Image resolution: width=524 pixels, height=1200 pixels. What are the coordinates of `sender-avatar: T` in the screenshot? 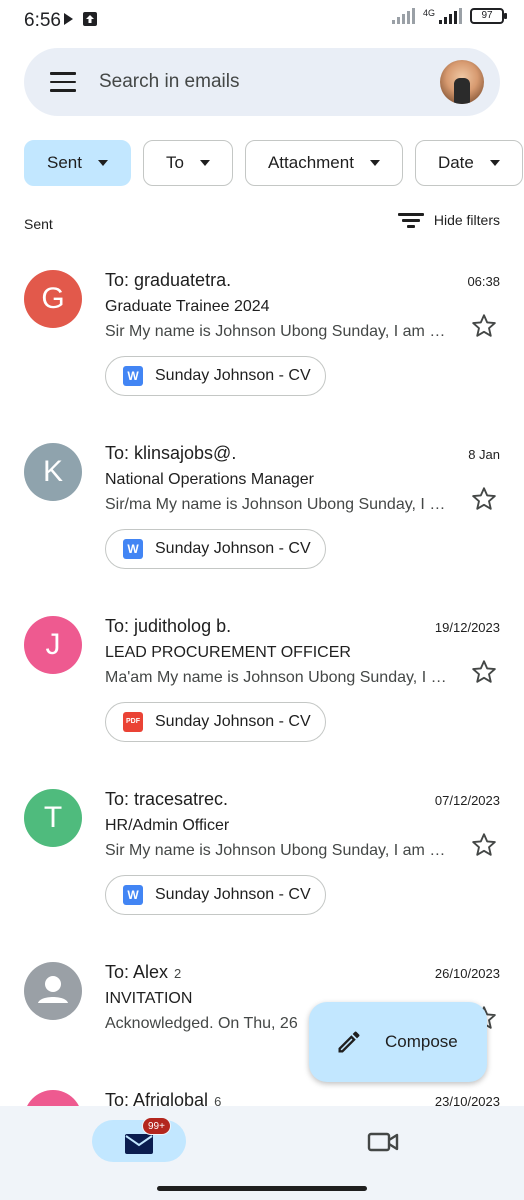 It's located at (53, 818).